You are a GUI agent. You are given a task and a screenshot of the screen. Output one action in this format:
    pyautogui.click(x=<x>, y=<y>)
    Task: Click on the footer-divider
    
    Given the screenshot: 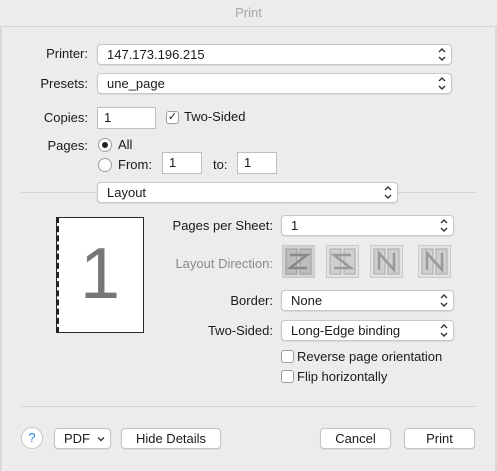 What is the action you would take?
    pyautogui.click(x=248, y=406)
    